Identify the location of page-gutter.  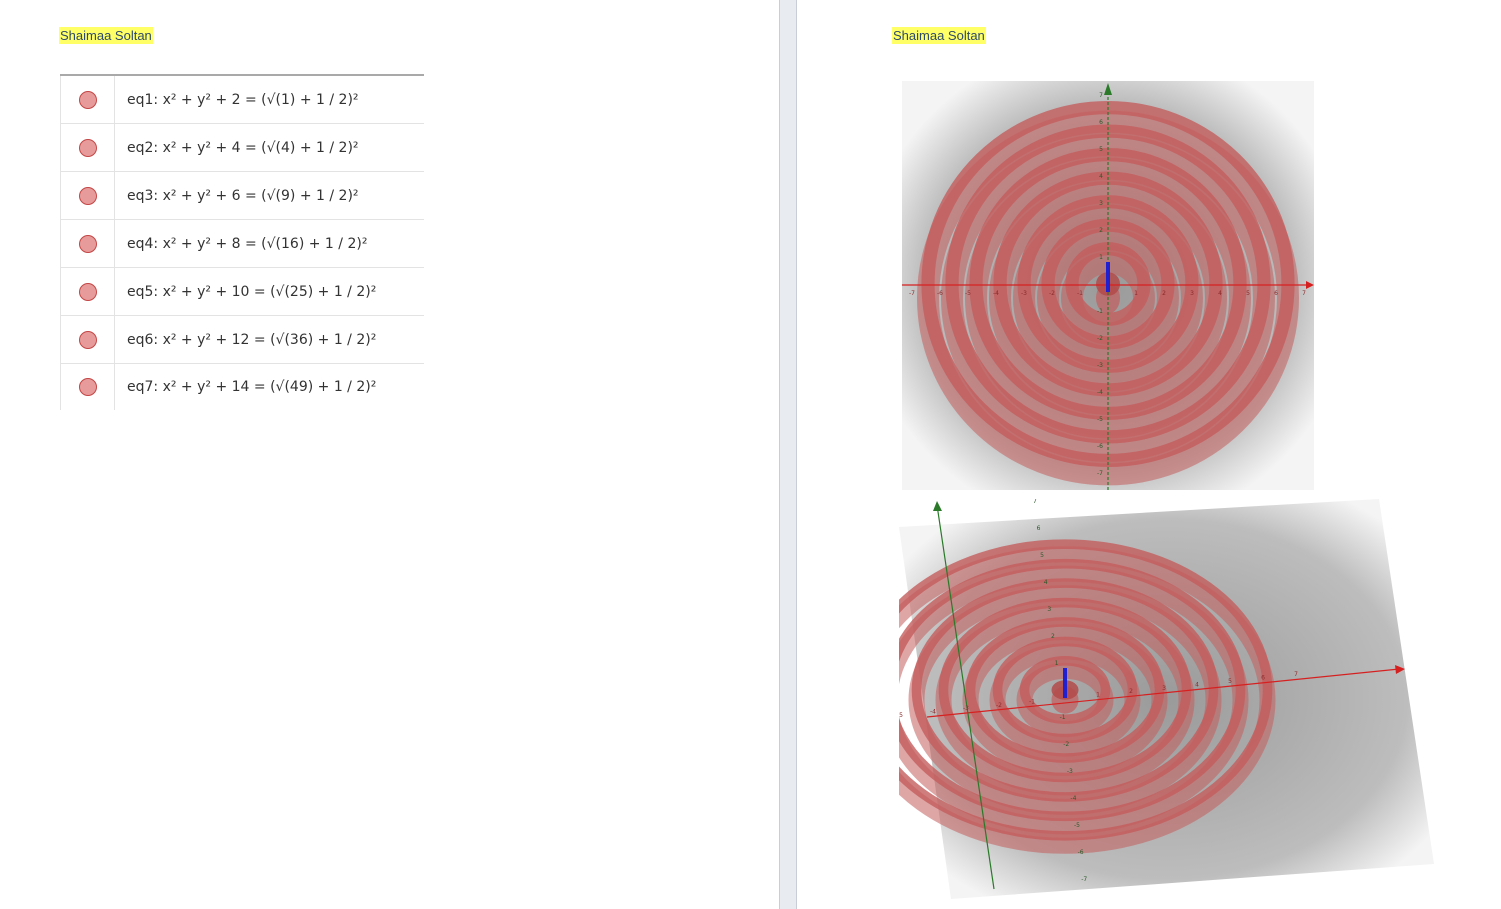
(788, 454).